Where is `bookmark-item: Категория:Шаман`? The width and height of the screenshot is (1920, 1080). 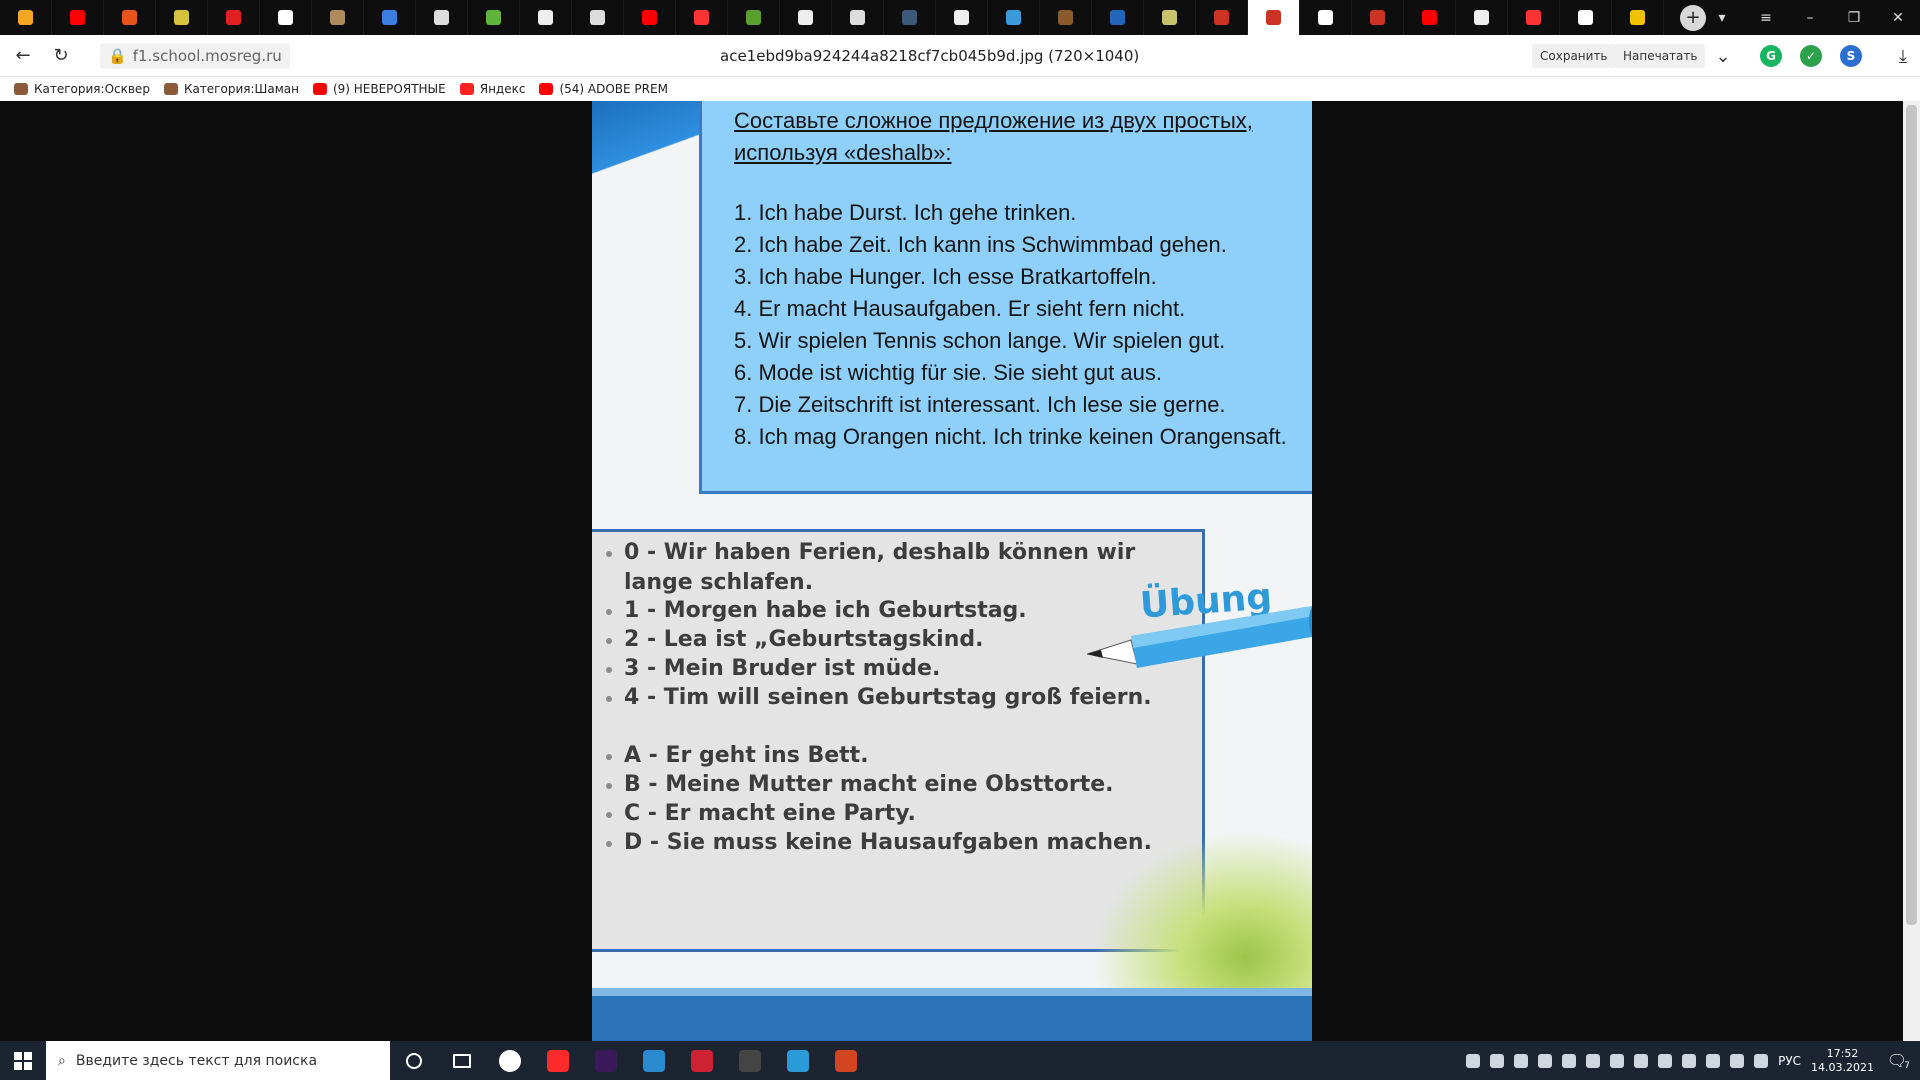
bookmark-item: Категория:Шаман is located at coordinates (231, 89).